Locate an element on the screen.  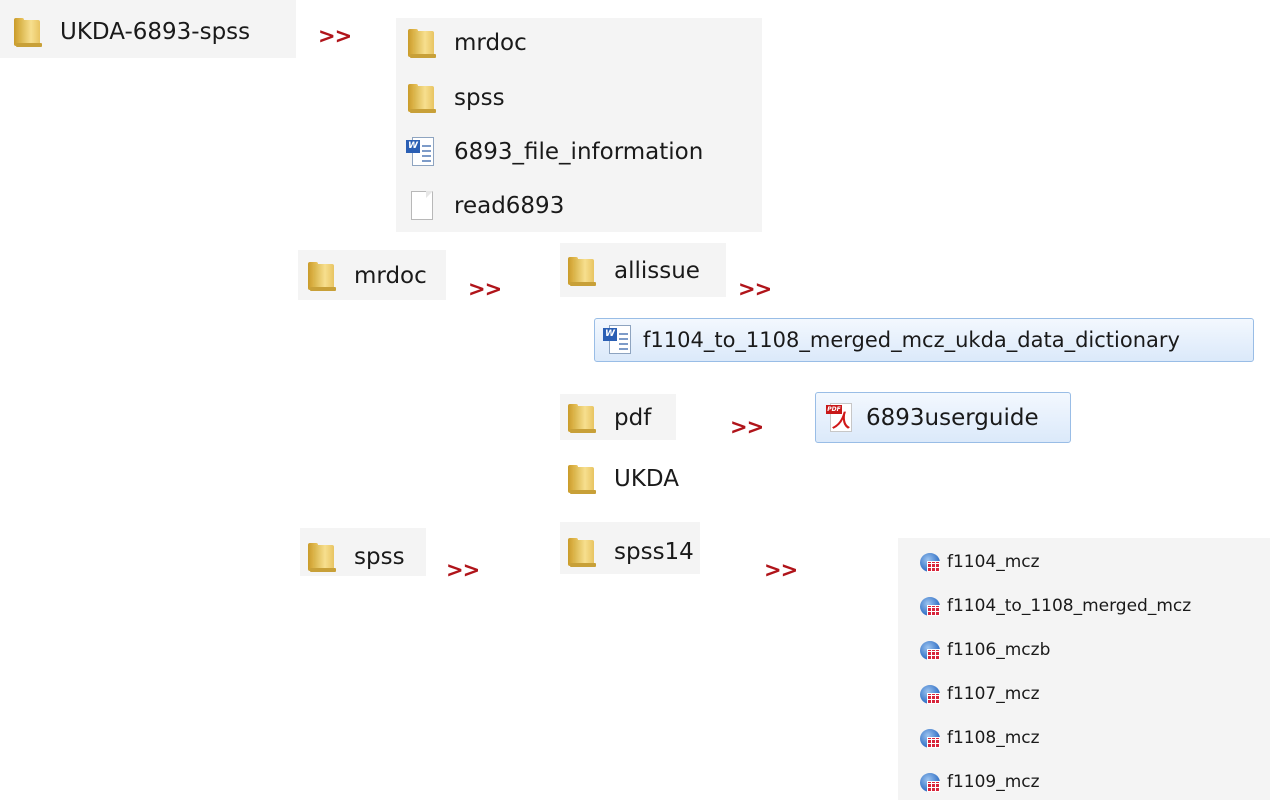
folder-spss-expanded: spss is located at coordinates (355, 557).